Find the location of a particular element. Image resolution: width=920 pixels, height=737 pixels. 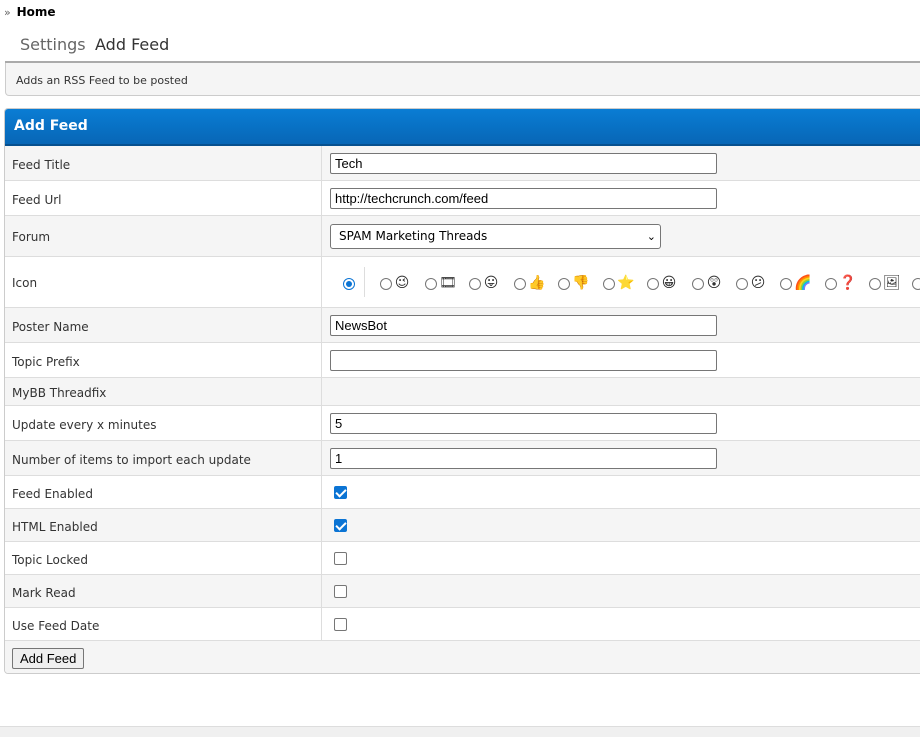

topic-prefix-input is located at coordinates (523, 360).